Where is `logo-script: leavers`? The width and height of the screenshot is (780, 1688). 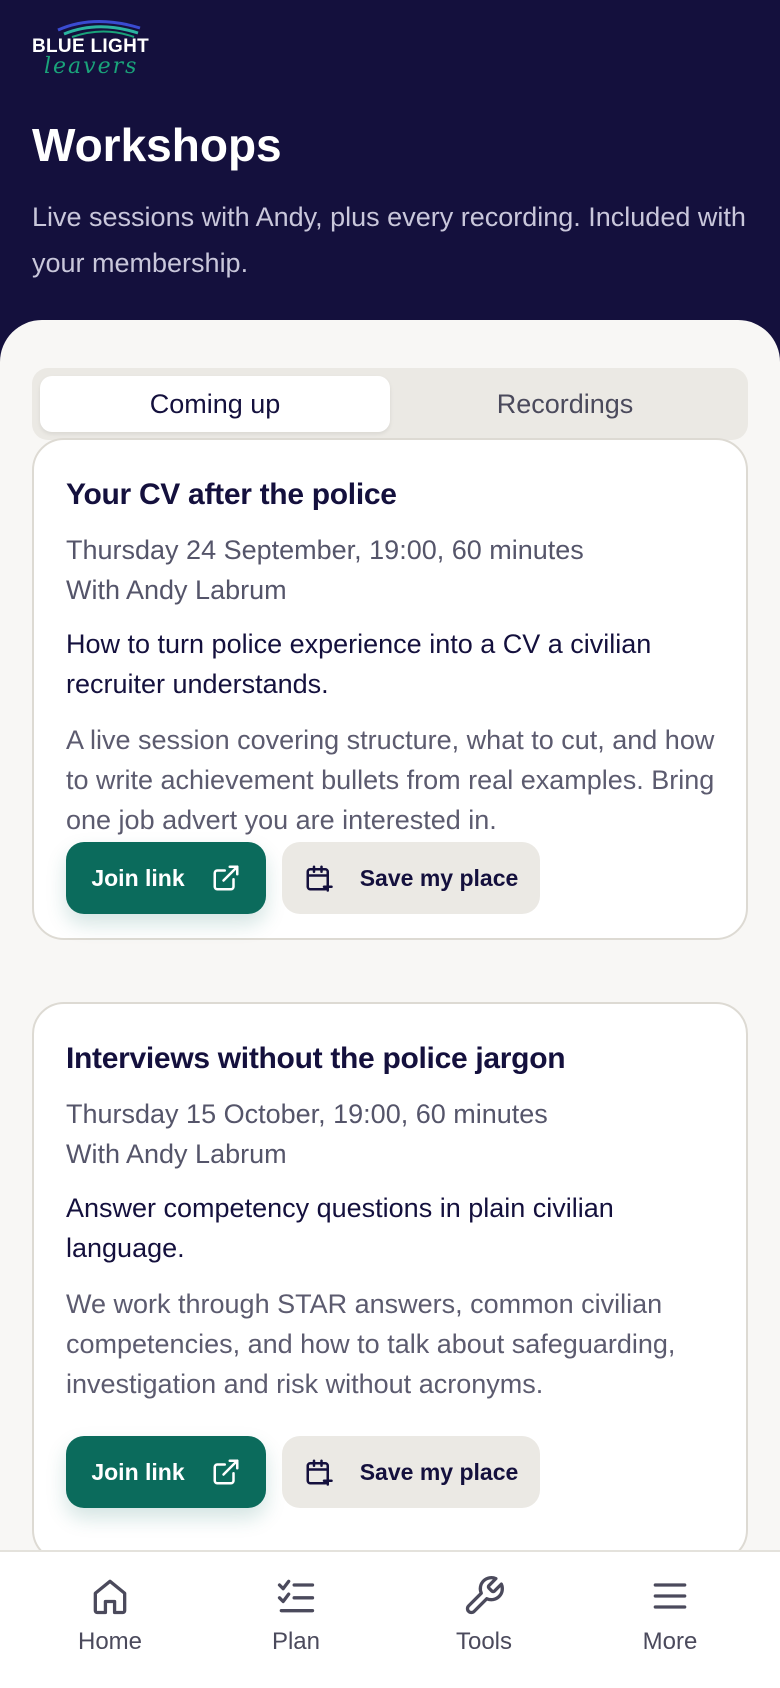 logo-script: leavers is located at coordinates (91, 66).